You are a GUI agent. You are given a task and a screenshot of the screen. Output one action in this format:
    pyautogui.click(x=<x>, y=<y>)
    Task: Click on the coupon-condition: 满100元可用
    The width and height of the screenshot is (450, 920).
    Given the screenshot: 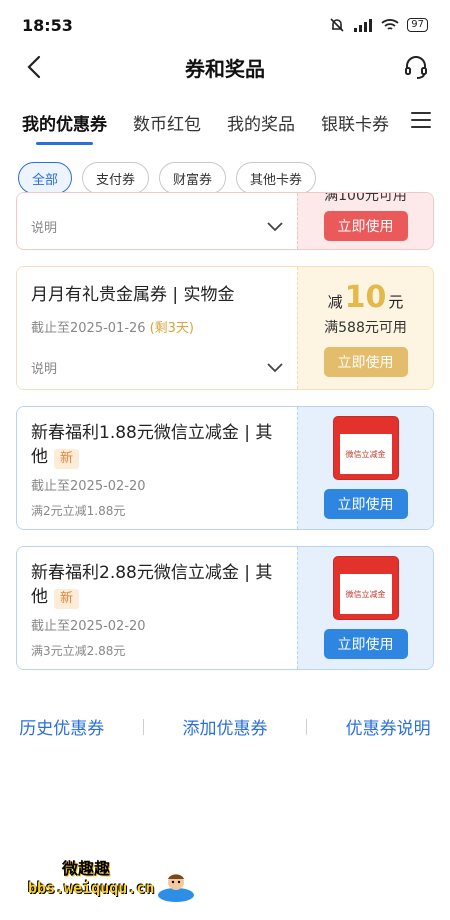 What is the action you would take?
    pyautogui.click(x=365, y=198)
    